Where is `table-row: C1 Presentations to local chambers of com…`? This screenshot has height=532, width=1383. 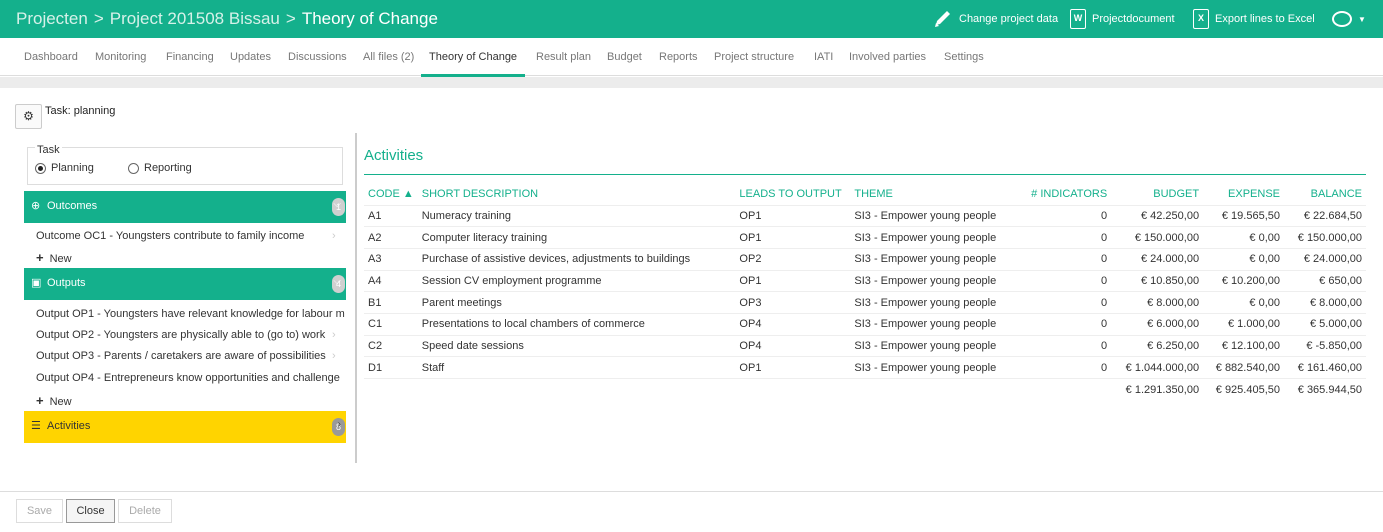
table-row: C1 Presentations to local chambers of com… is located at coordinates (865, 324).